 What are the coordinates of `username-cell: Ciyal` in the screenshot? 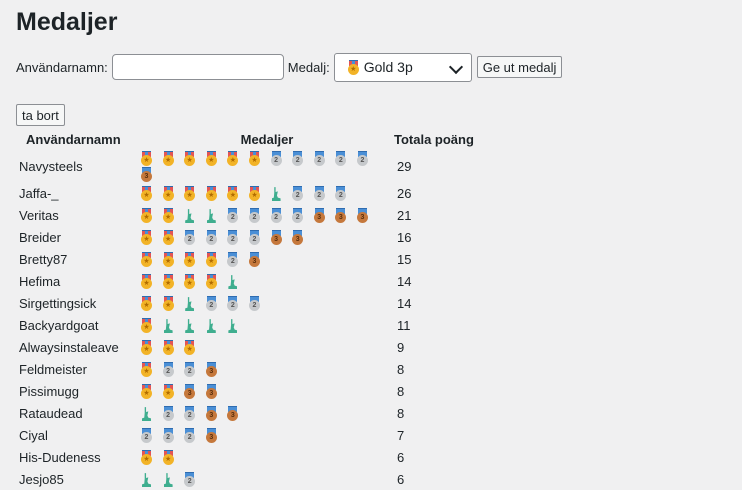 It's located at (33, 435).